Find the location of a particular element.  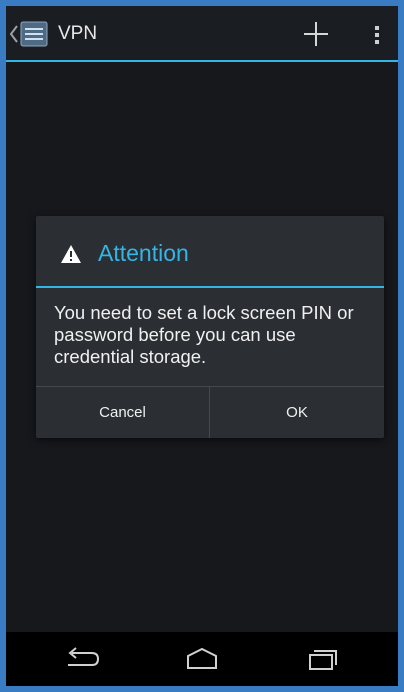

settings-app-icon is located at coordinates (34, 34).